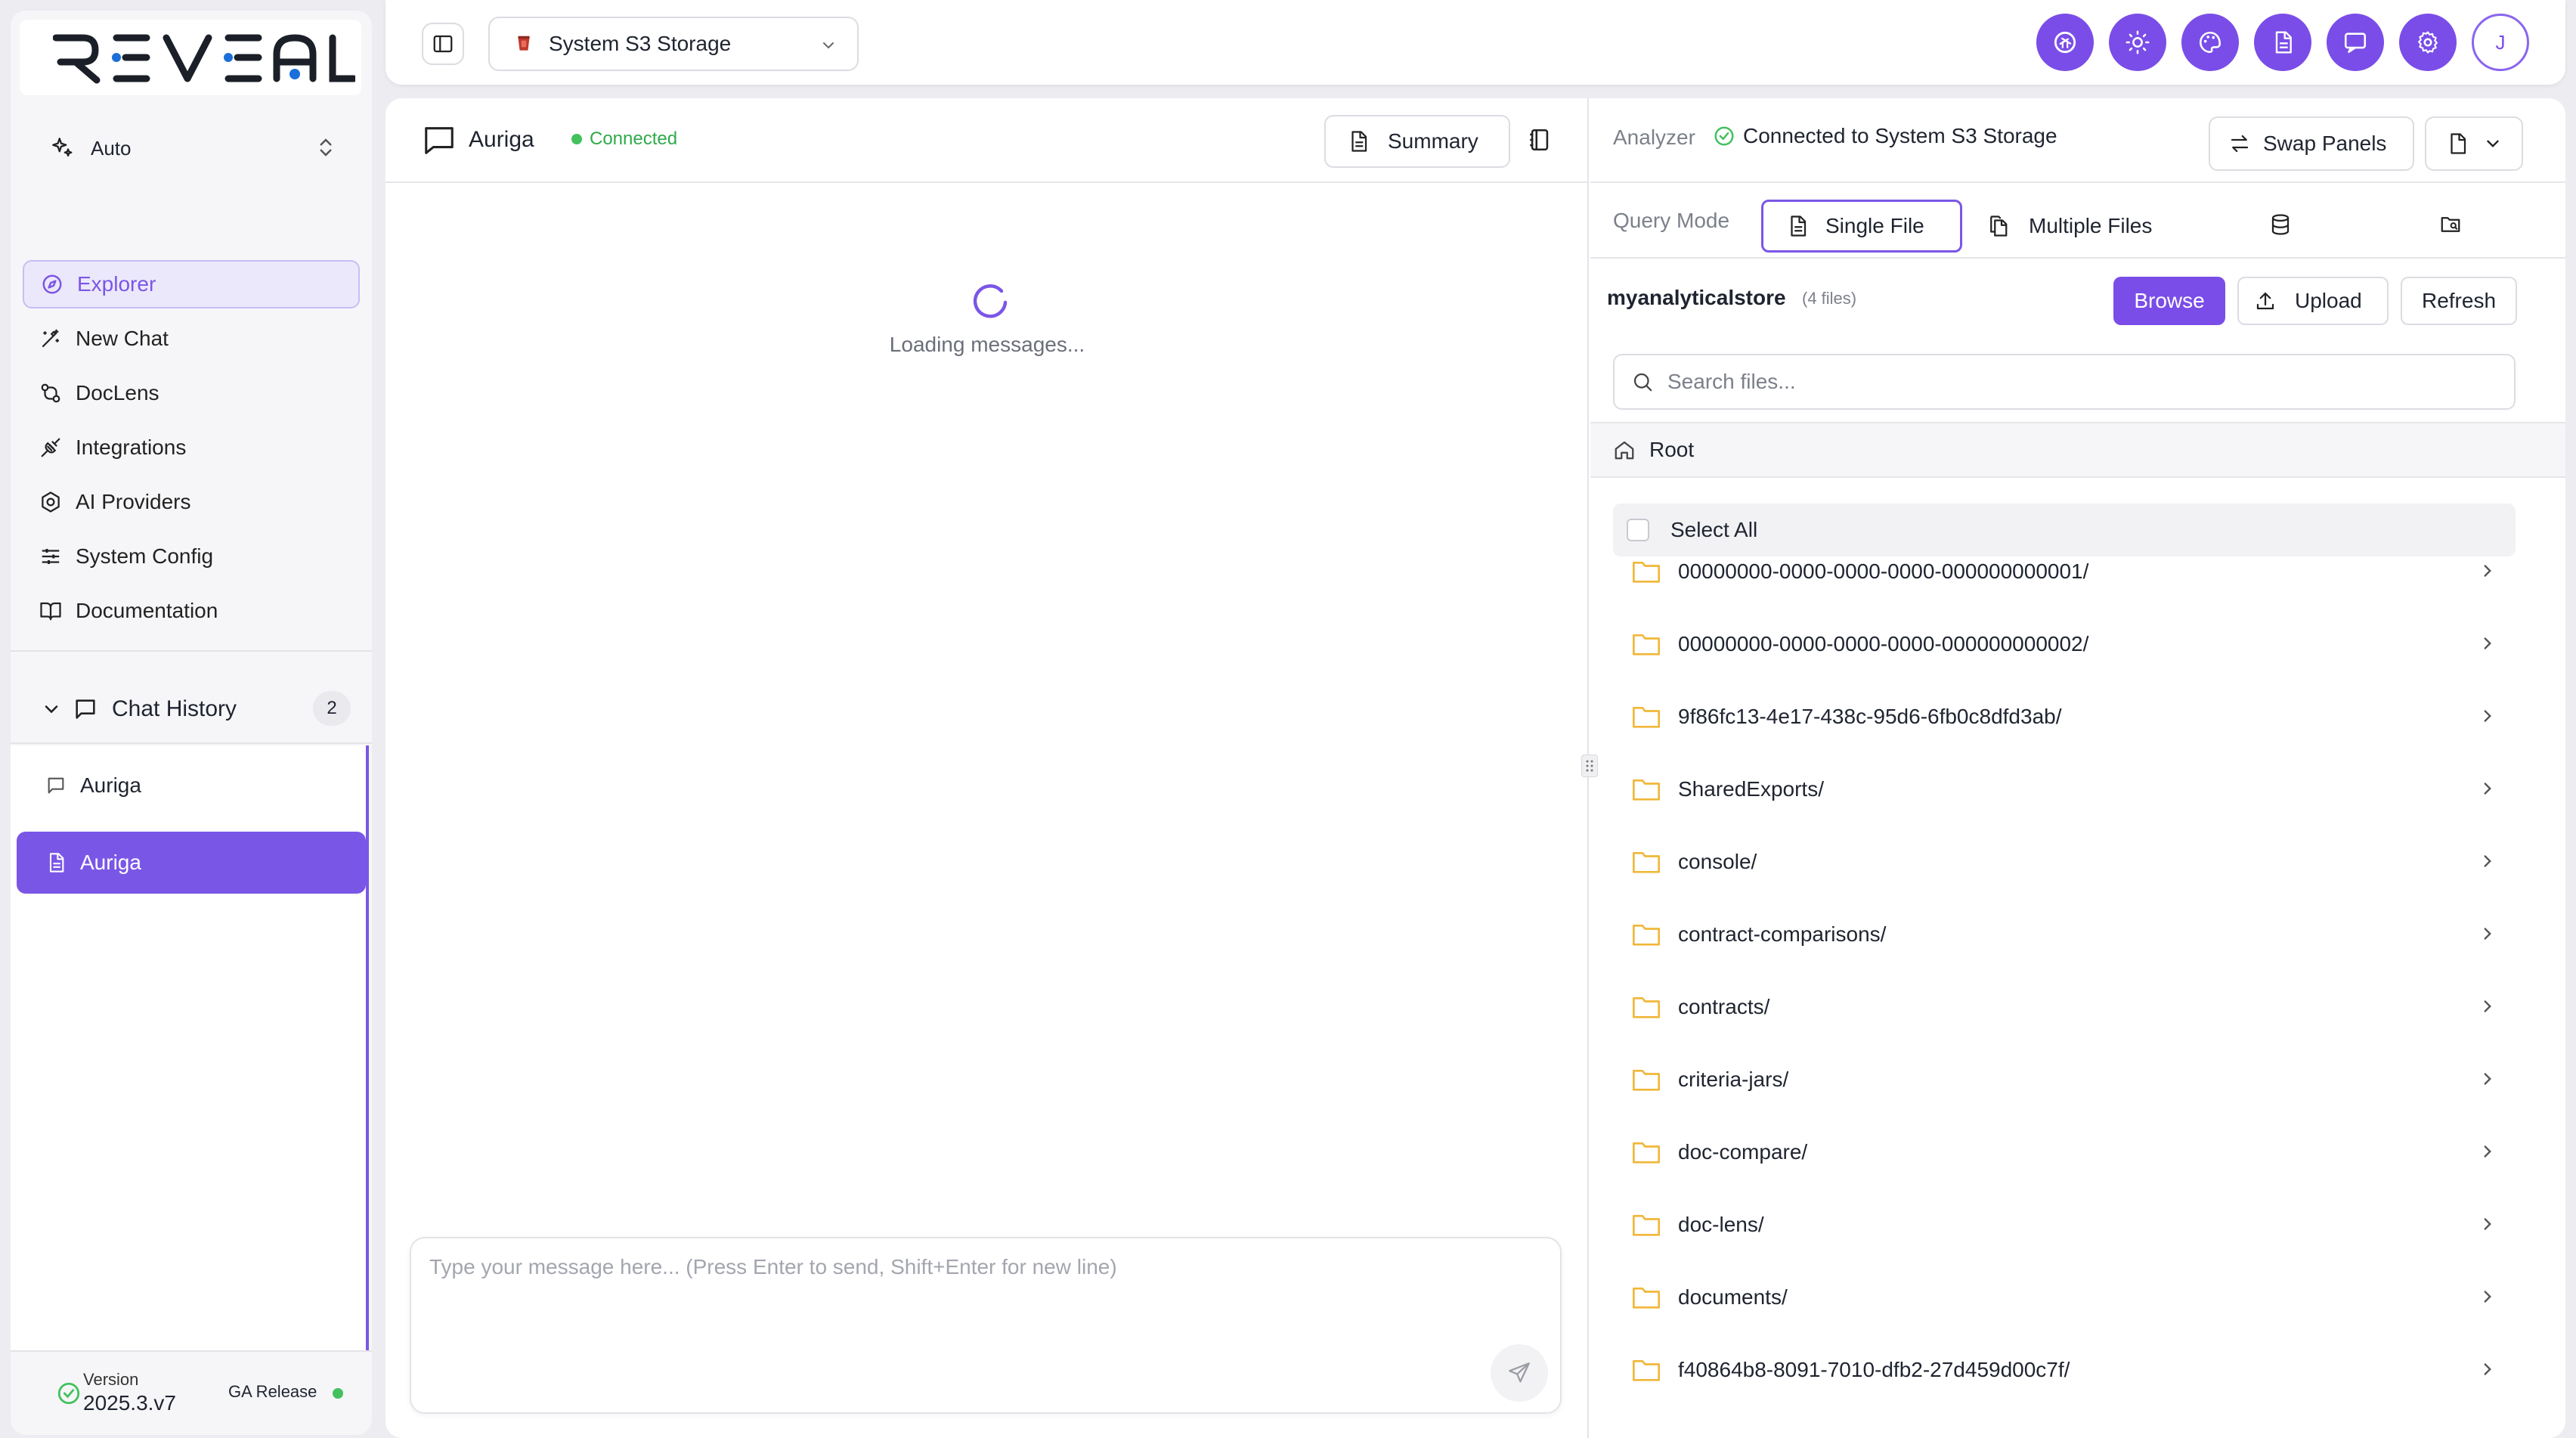 The height and width of the screenshot is (1438, 2576). Describe the element at coordinates (634, 139) in the screenshot. I see `connection-status-text: Connected` at that location.